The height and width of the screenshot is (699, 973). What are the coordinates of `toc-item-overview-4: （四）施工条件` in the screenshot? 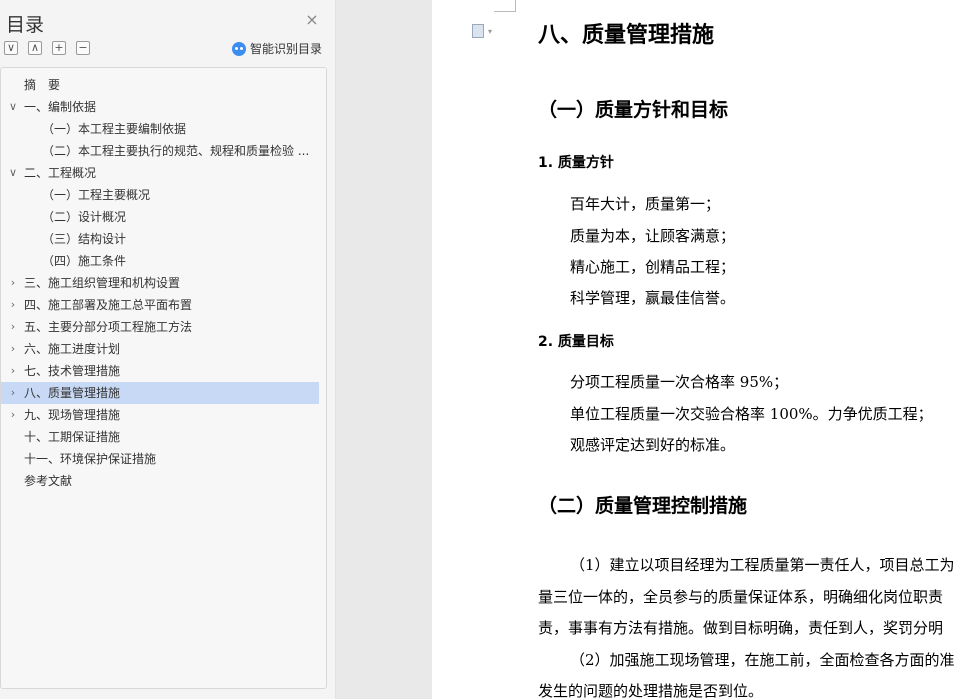 It's located at (164, 261).